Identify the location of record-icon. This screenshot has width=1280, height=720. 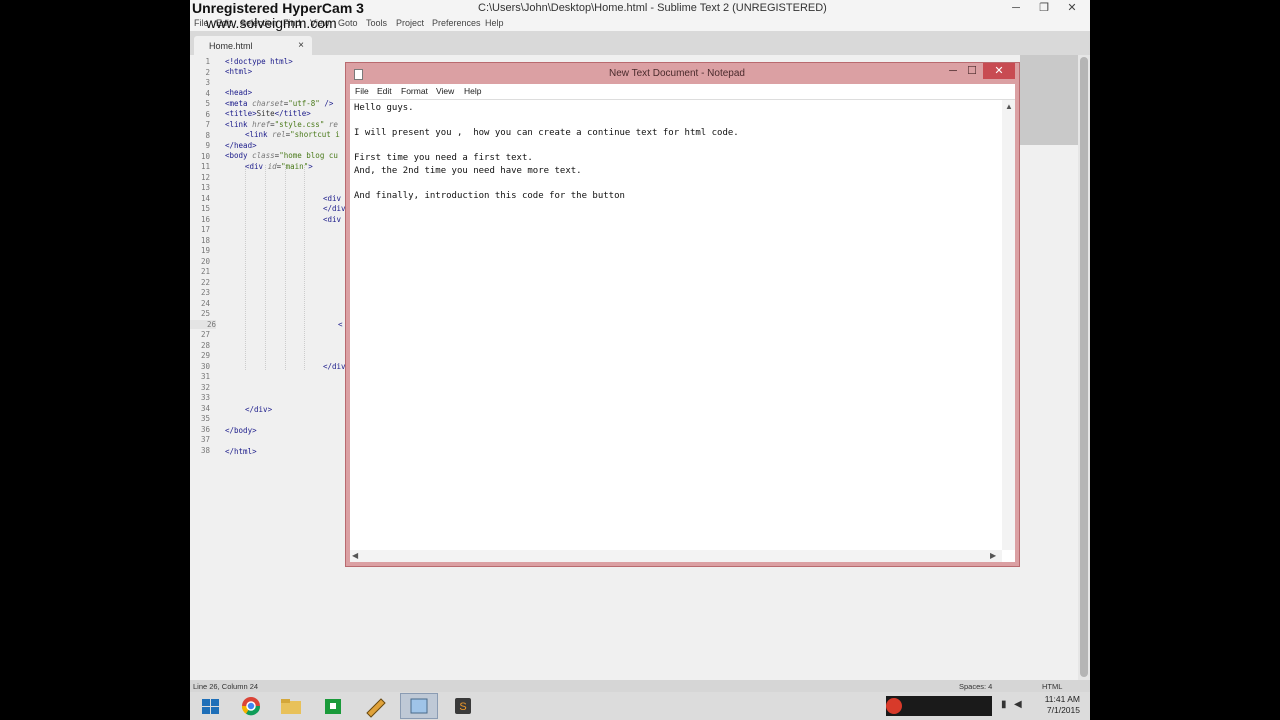
(894, 706).